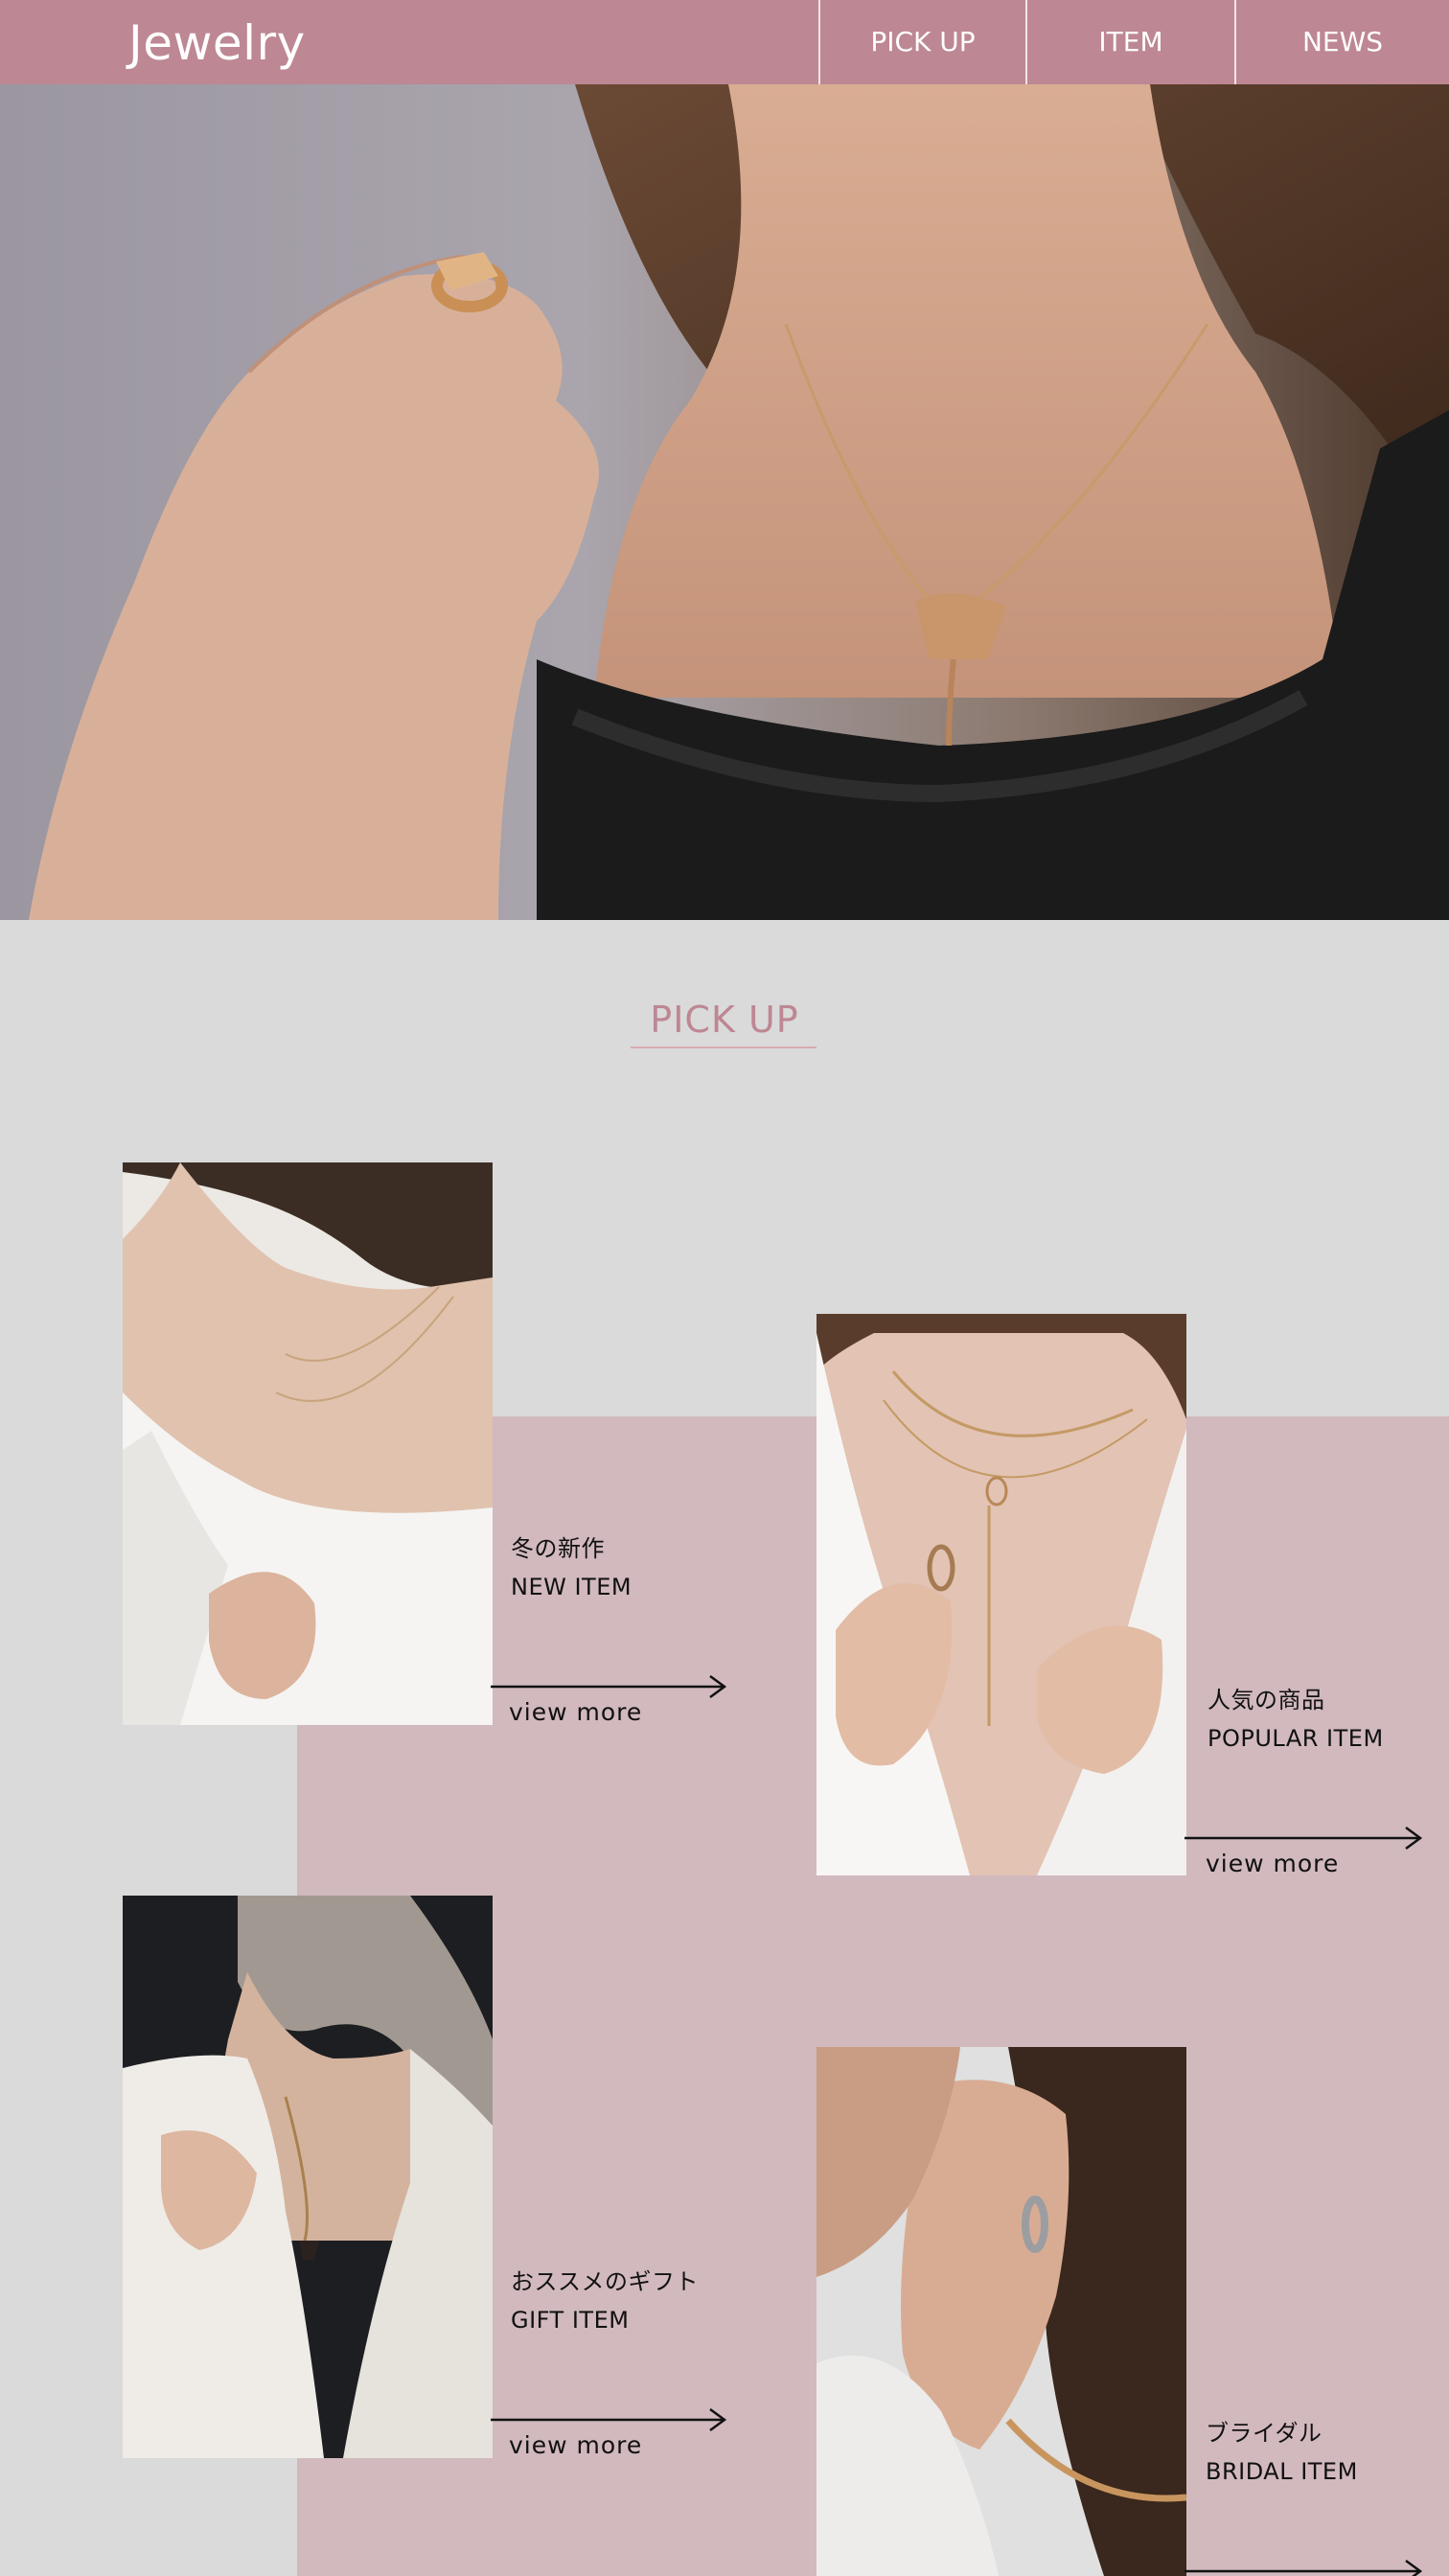 The width and height of the screenshot is (1449, 2576). Describe the element at coordinates (575, 1712) in the screenshot. I see `new-item-view-more-link: view more` at that location.